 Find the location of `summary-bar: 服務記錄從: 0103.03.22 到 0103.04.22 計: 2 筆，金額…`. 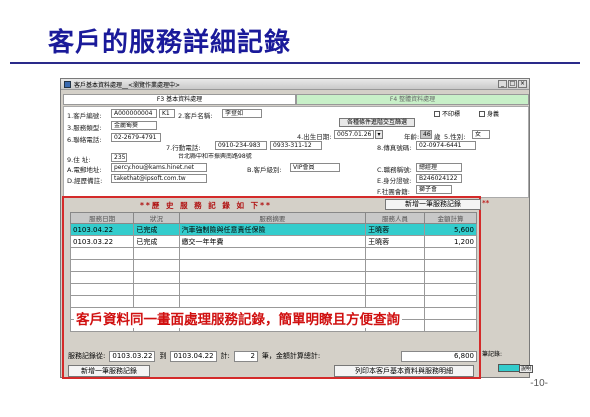

summary-bar: 服務記錄從: 0103.03.22 到 0103.04.22 計: 2 筆，金額… is located at coordinates (272, 356).